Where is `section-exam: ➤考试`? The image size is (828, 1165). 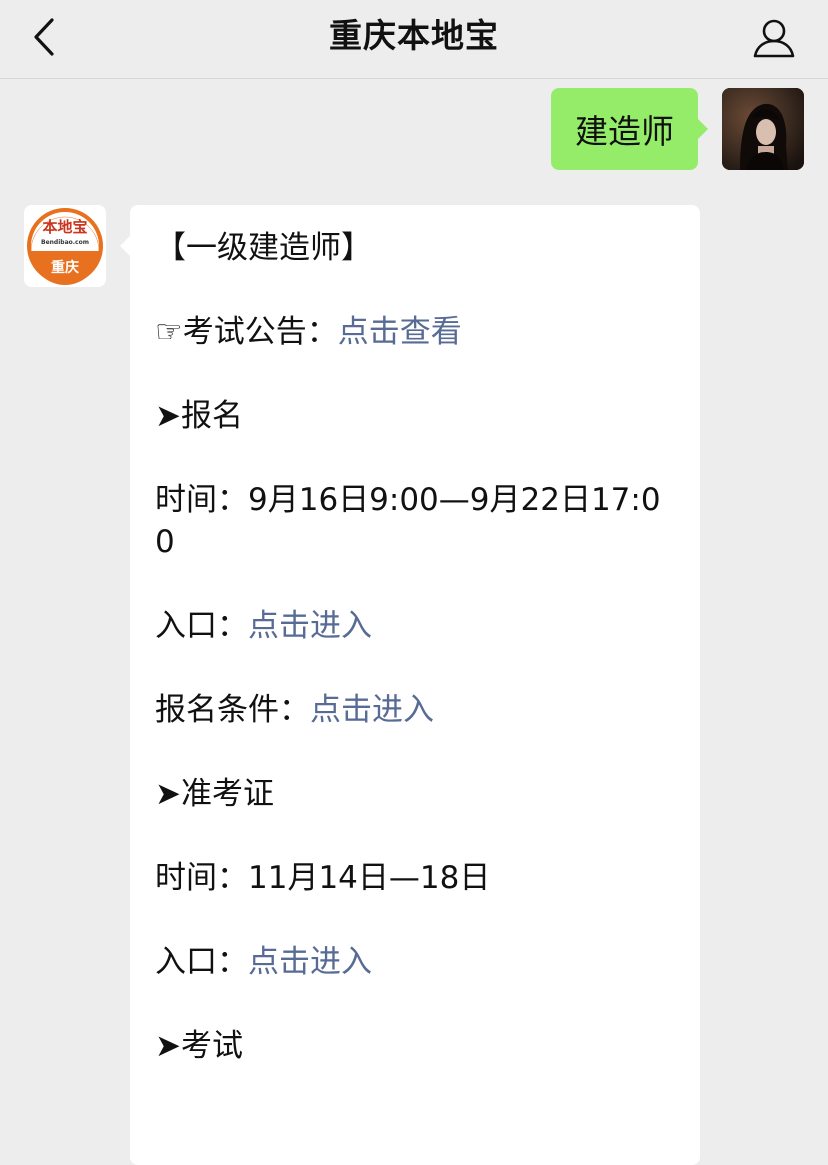 section-exam: ➤考试 is located at coordinates (199, 1046).